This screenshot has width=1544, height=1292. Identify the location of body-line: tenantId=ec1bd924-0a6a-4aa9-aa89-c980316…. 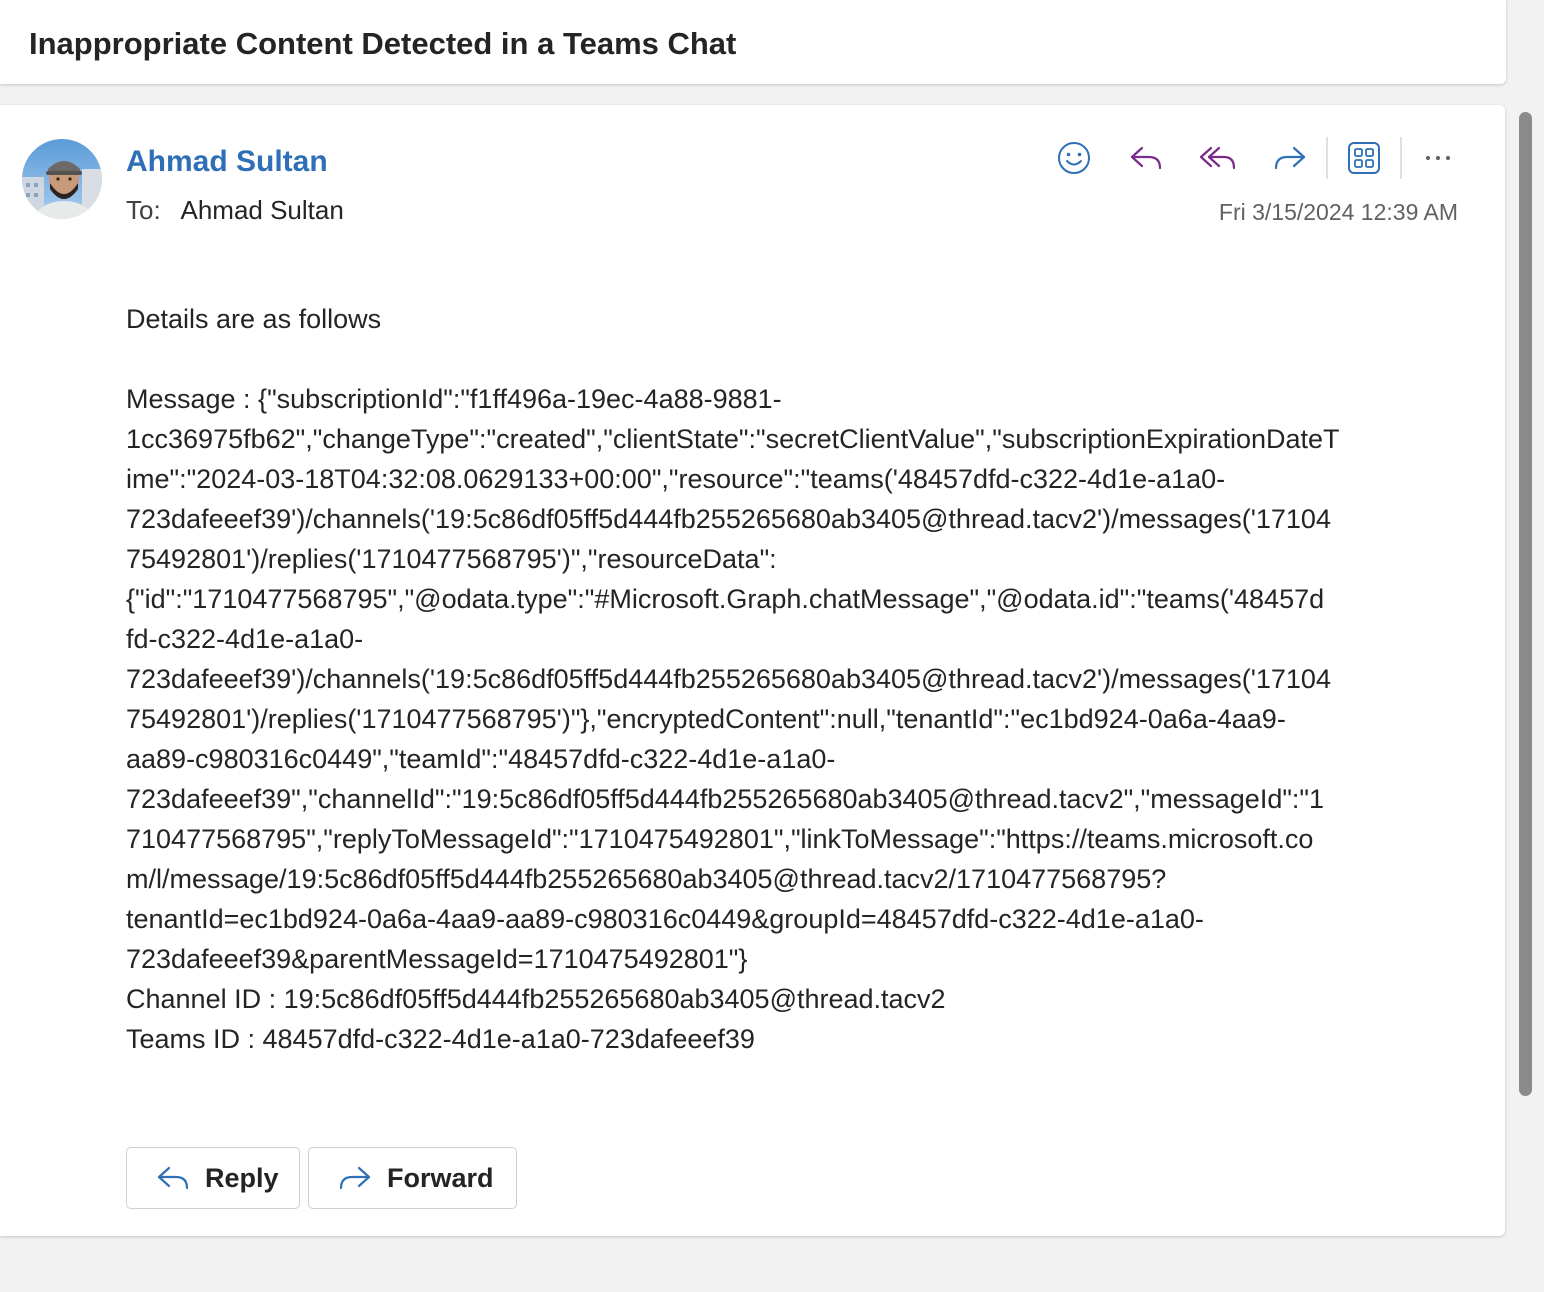
(665, 919).